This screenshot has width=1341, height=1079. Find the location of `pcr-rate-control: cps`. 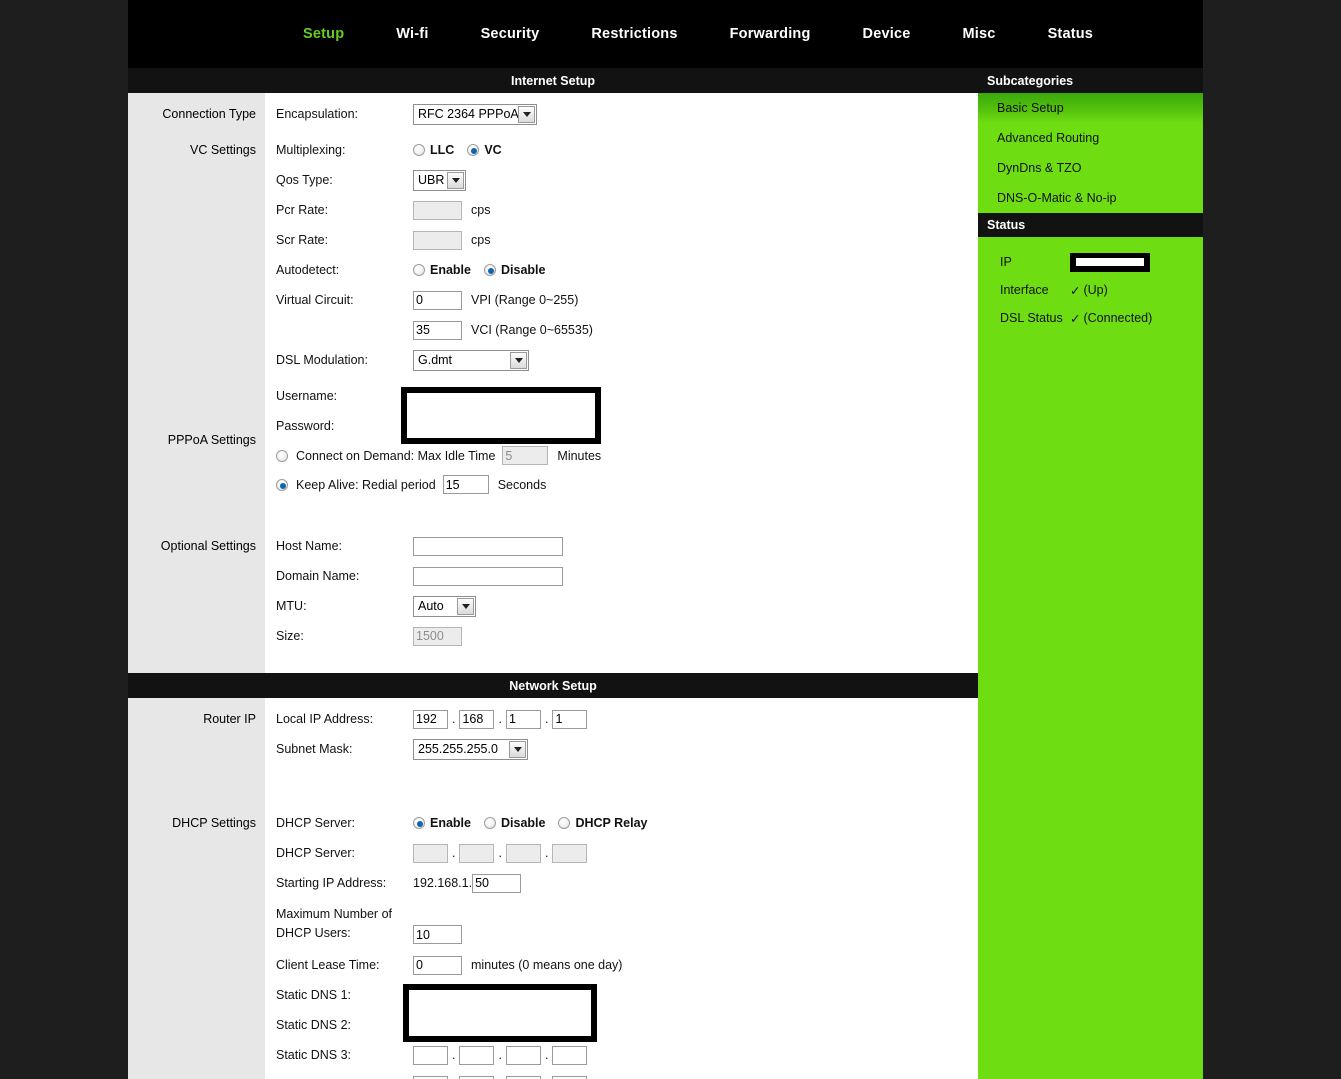

pcr-rate-control: cps is located at coordinates (451, 210).